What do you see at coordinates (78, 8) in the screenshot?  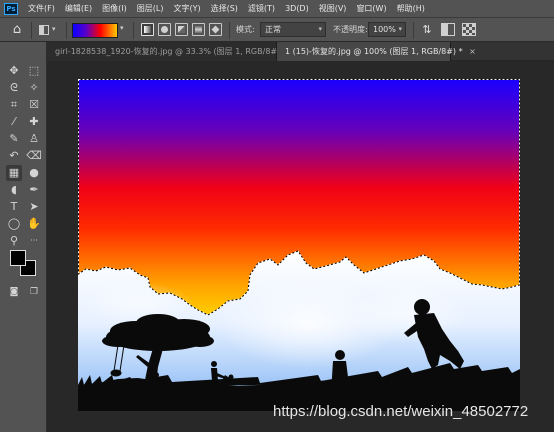 I see `menu-edit: 编辑(E)` at bounding box center [78, 8].